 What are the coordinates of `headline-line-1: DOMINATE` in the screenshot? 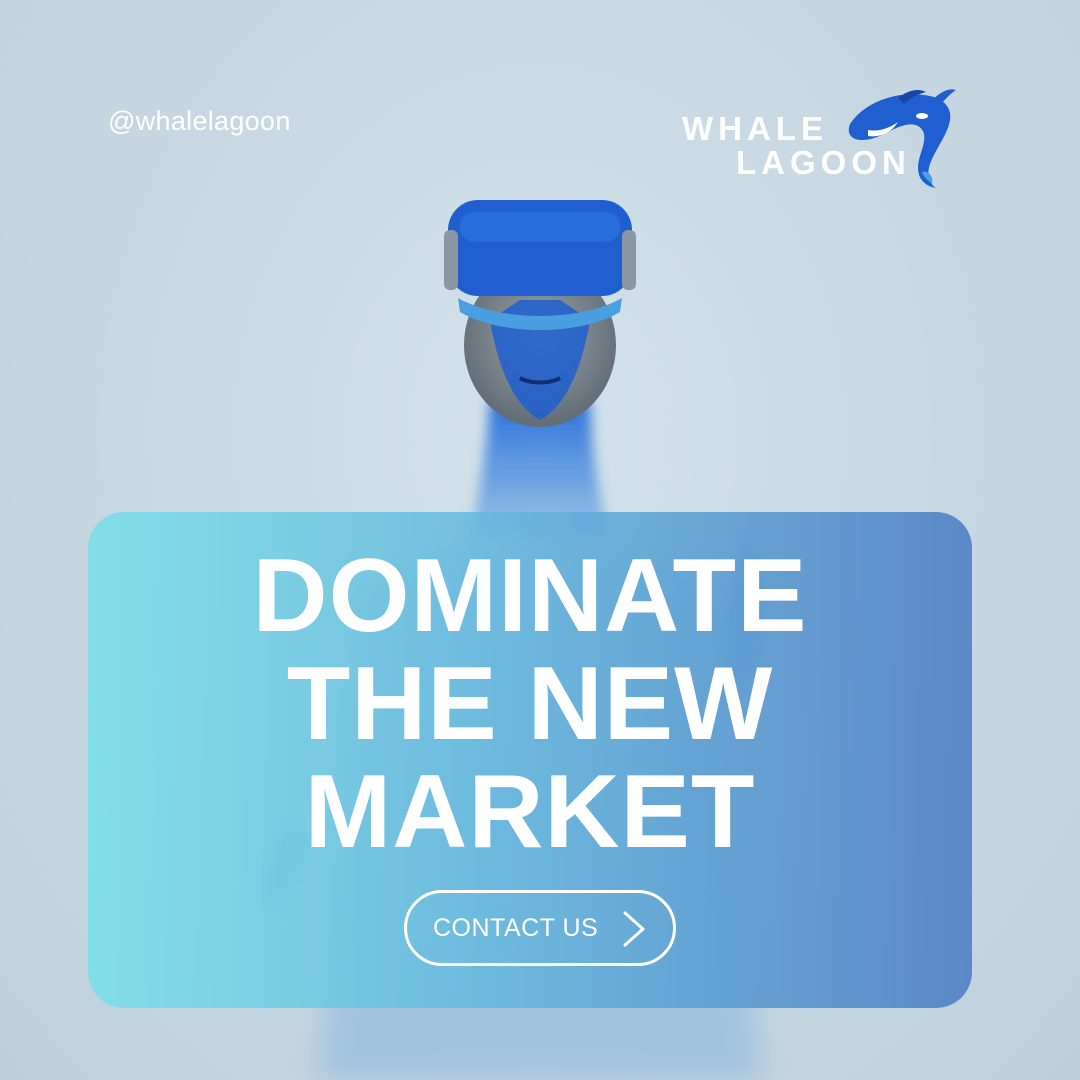 It's located at (530, 596).